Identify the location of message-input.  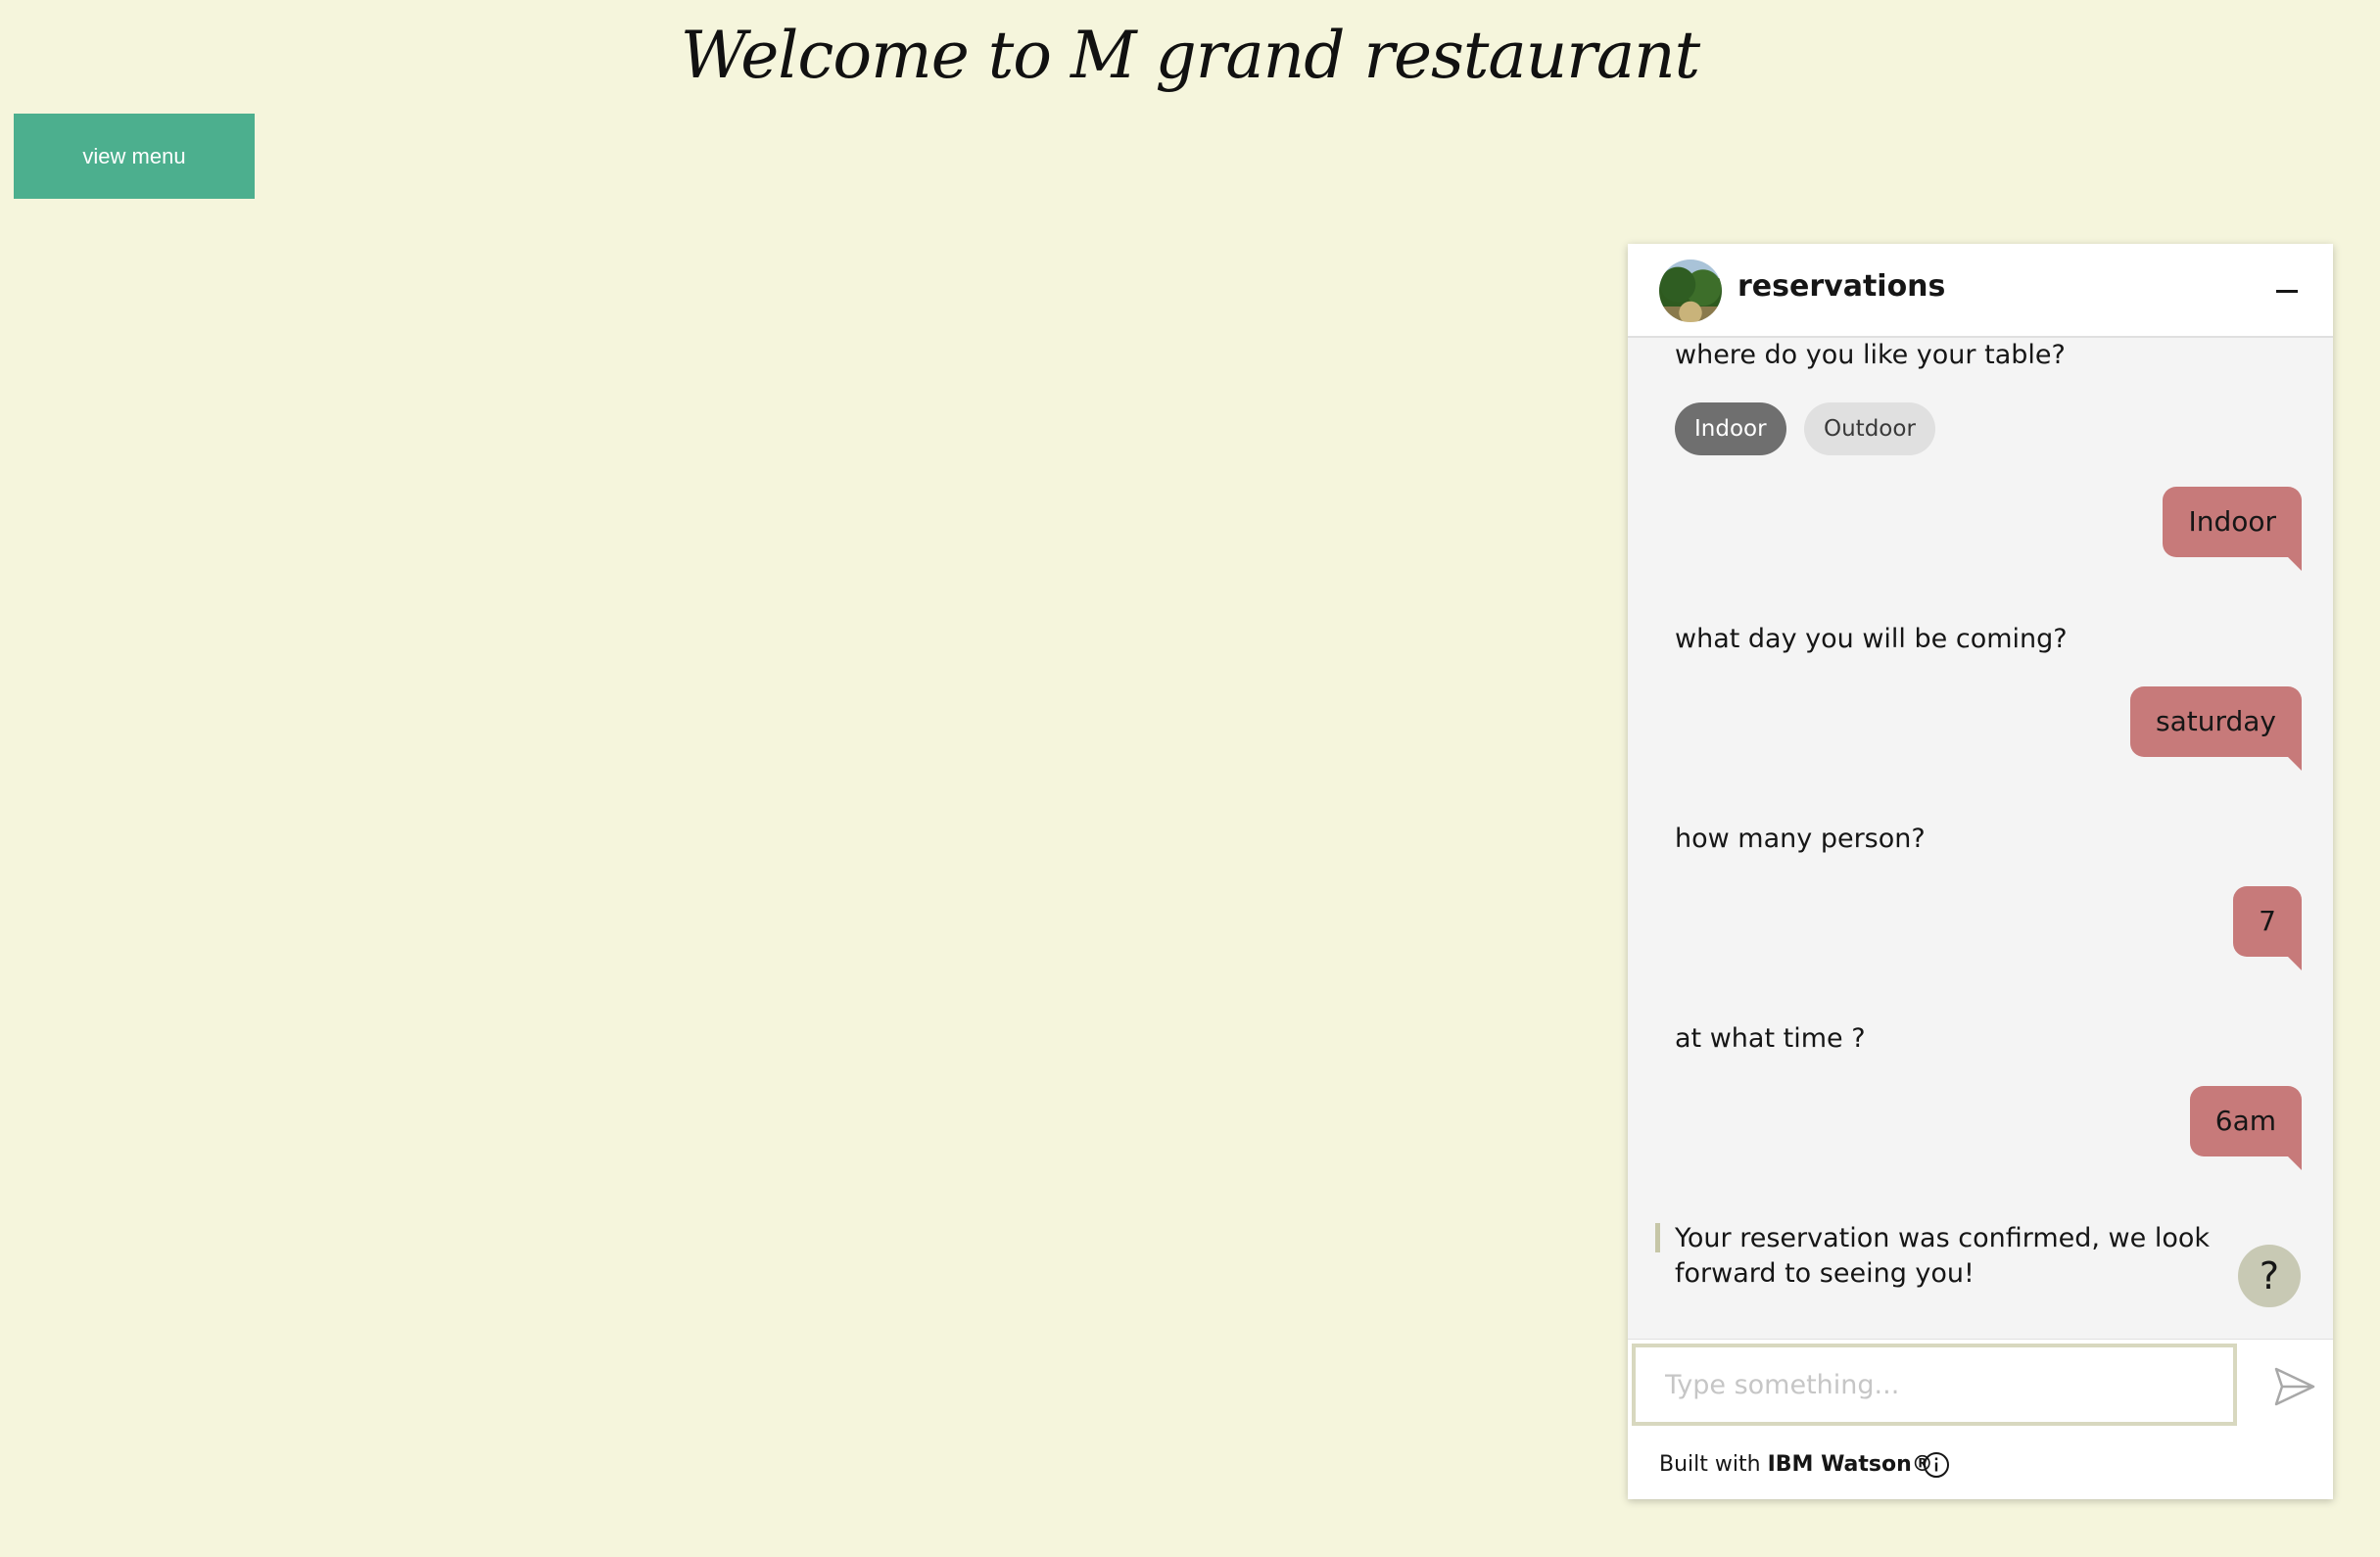
(1934, 1385).